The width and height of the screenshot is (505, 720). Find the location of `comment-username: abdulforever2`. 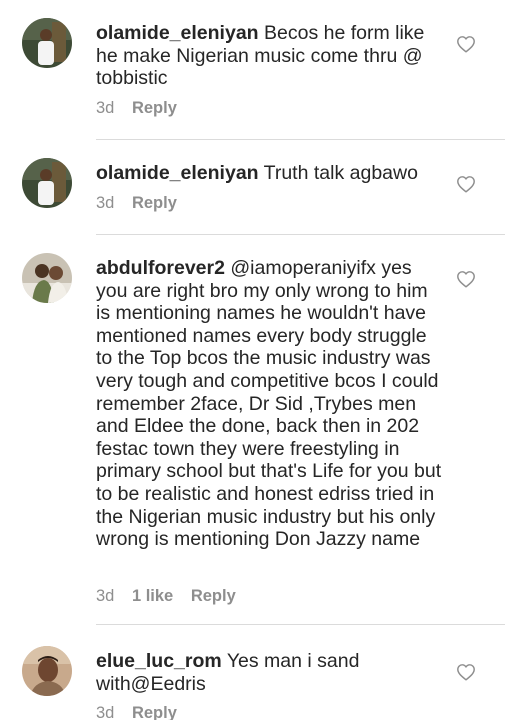

comment-username: abdulforever2 is located at coordinates (160, 268).